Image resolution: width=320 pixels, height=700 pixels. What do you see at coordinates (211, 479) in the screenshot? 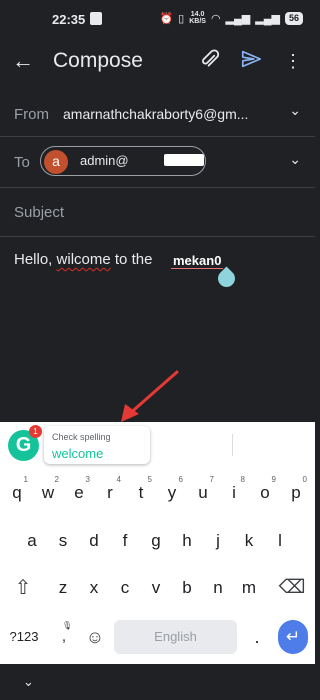
I see `key-hint: 7` at bounding box center [211, 479].